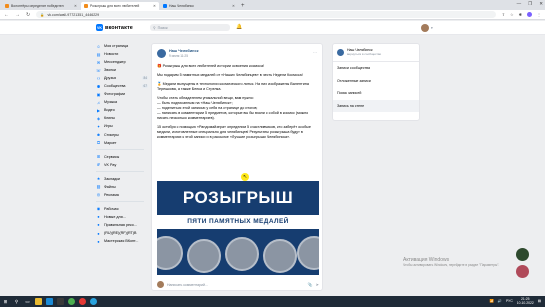 The width and height of the screenshot is (545, 307). I want to click on share-icon: ⇪, so click(503, 14).